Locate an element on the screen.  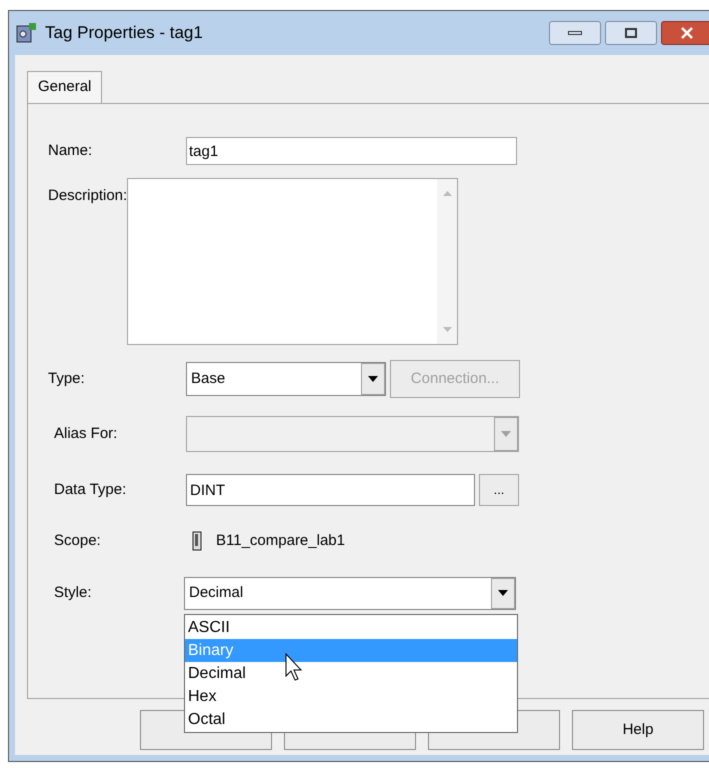
field-label: Scope: is located at coordinates (78, 541).